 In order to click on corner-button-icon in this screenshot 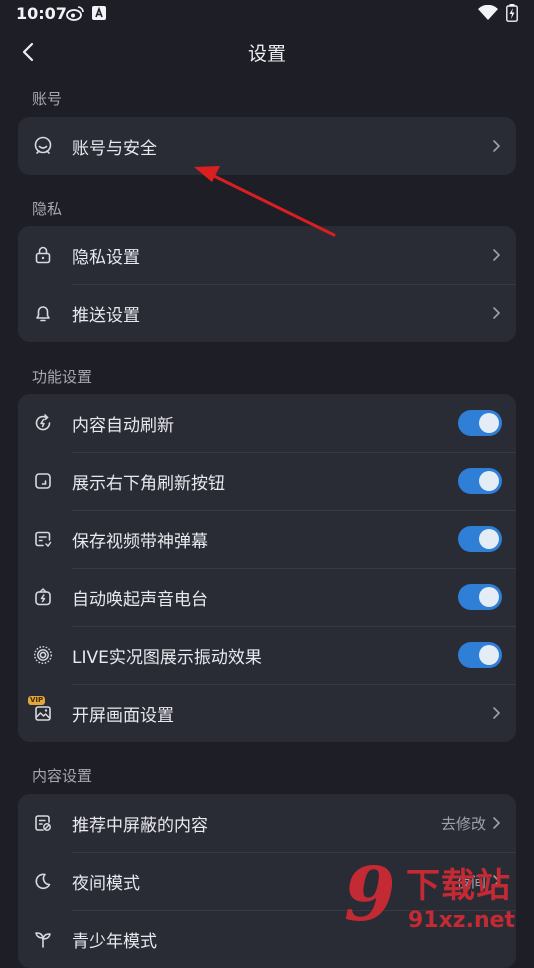, I will do `click(43, 481)`.